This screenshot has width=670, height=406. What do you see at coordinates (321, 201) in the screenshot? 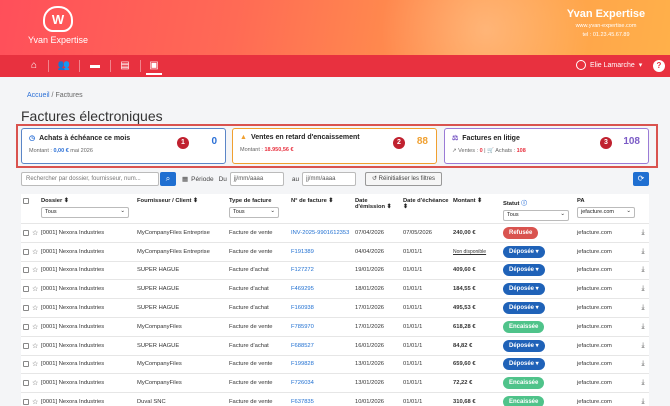
I see `col-numero: N° de facture ⬍` at bounding box center [321, 201].